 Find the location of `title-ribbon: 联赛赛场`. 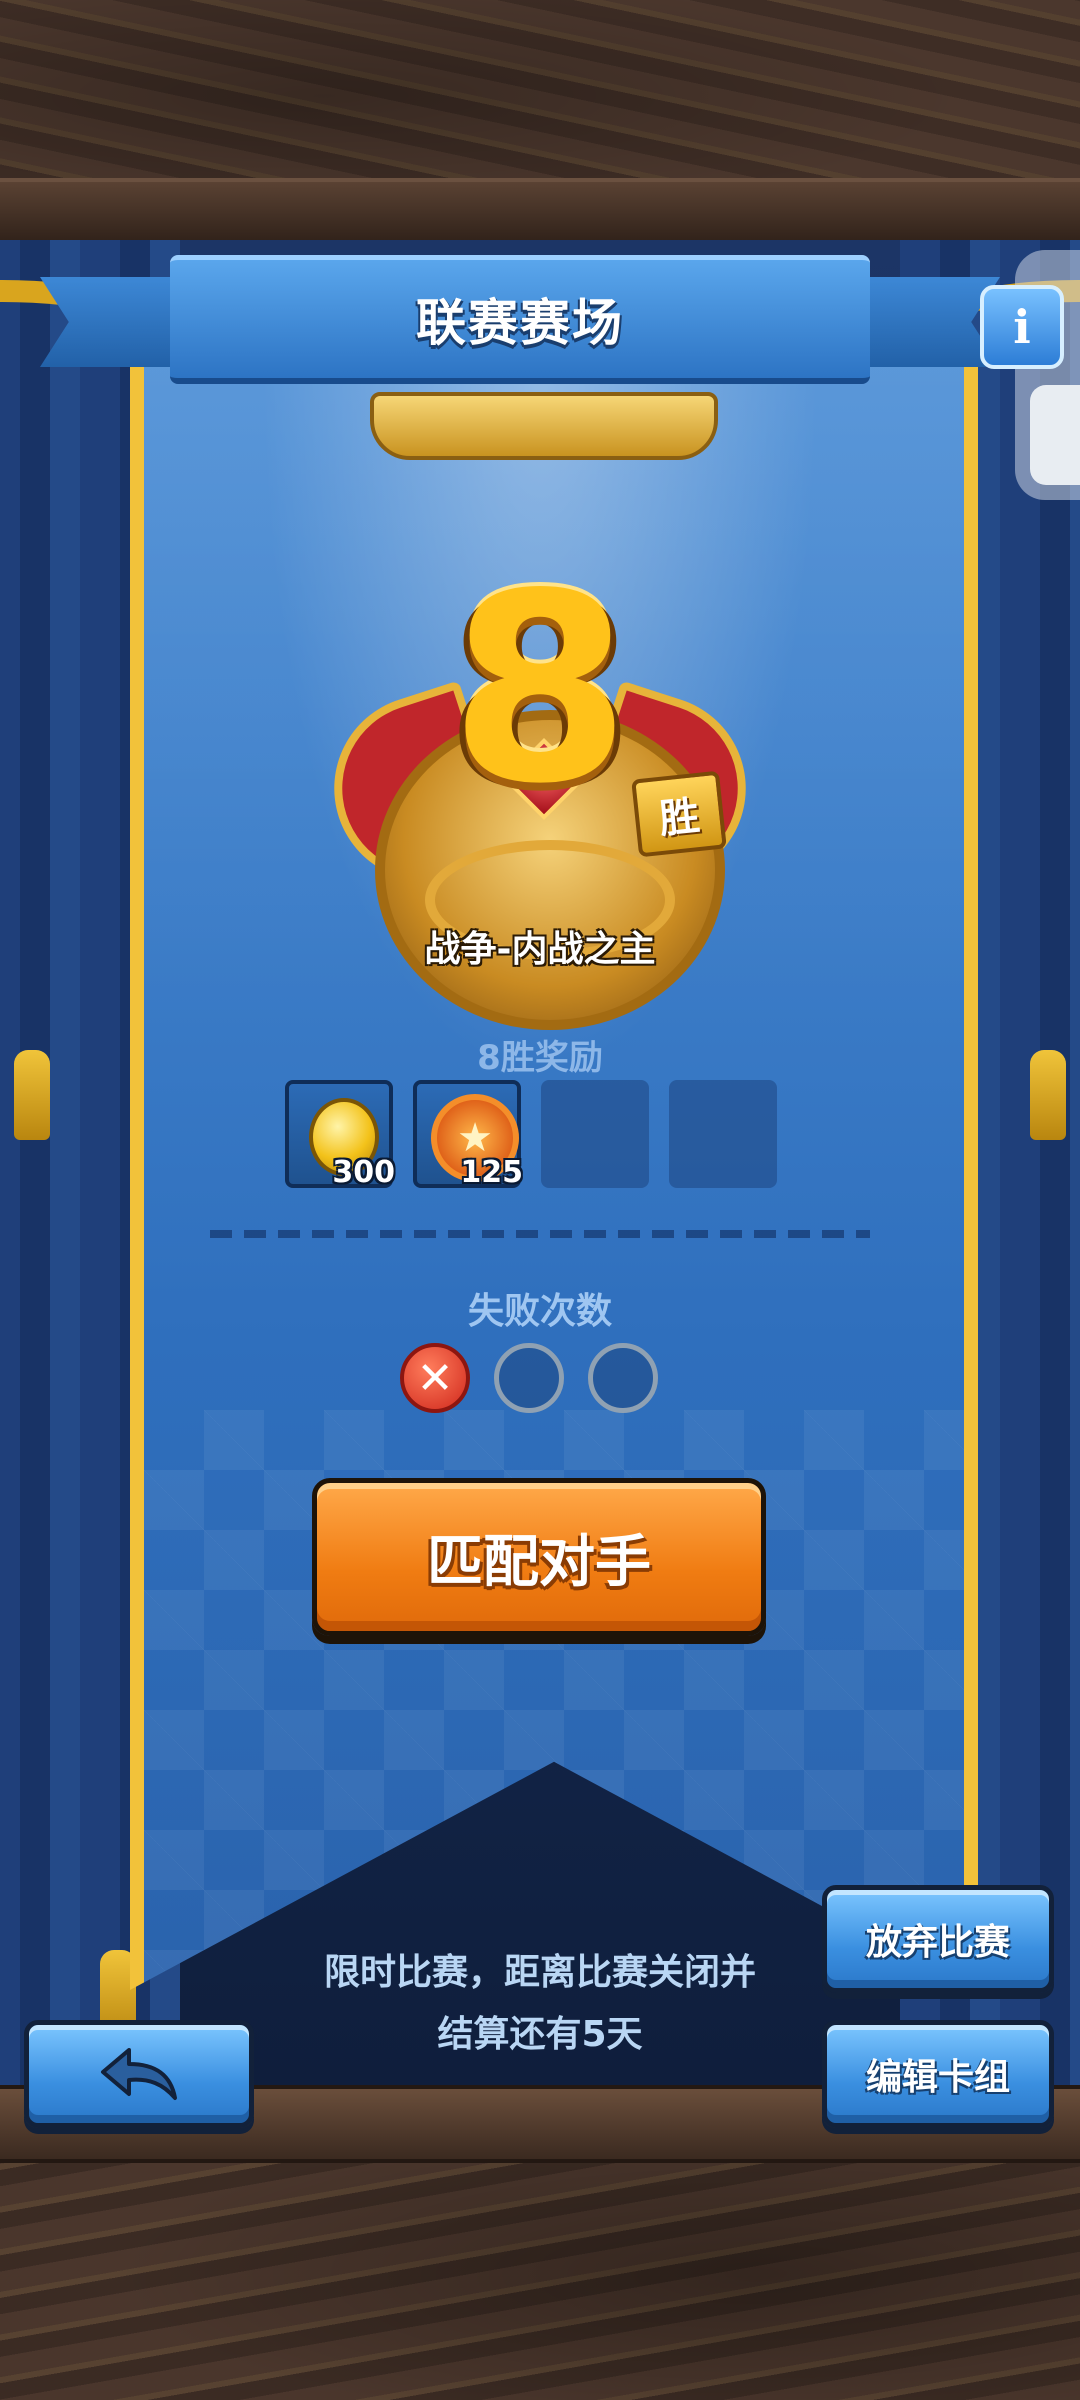

title-ribbon: 联赛赛场 is located at coordinates (520, 319).